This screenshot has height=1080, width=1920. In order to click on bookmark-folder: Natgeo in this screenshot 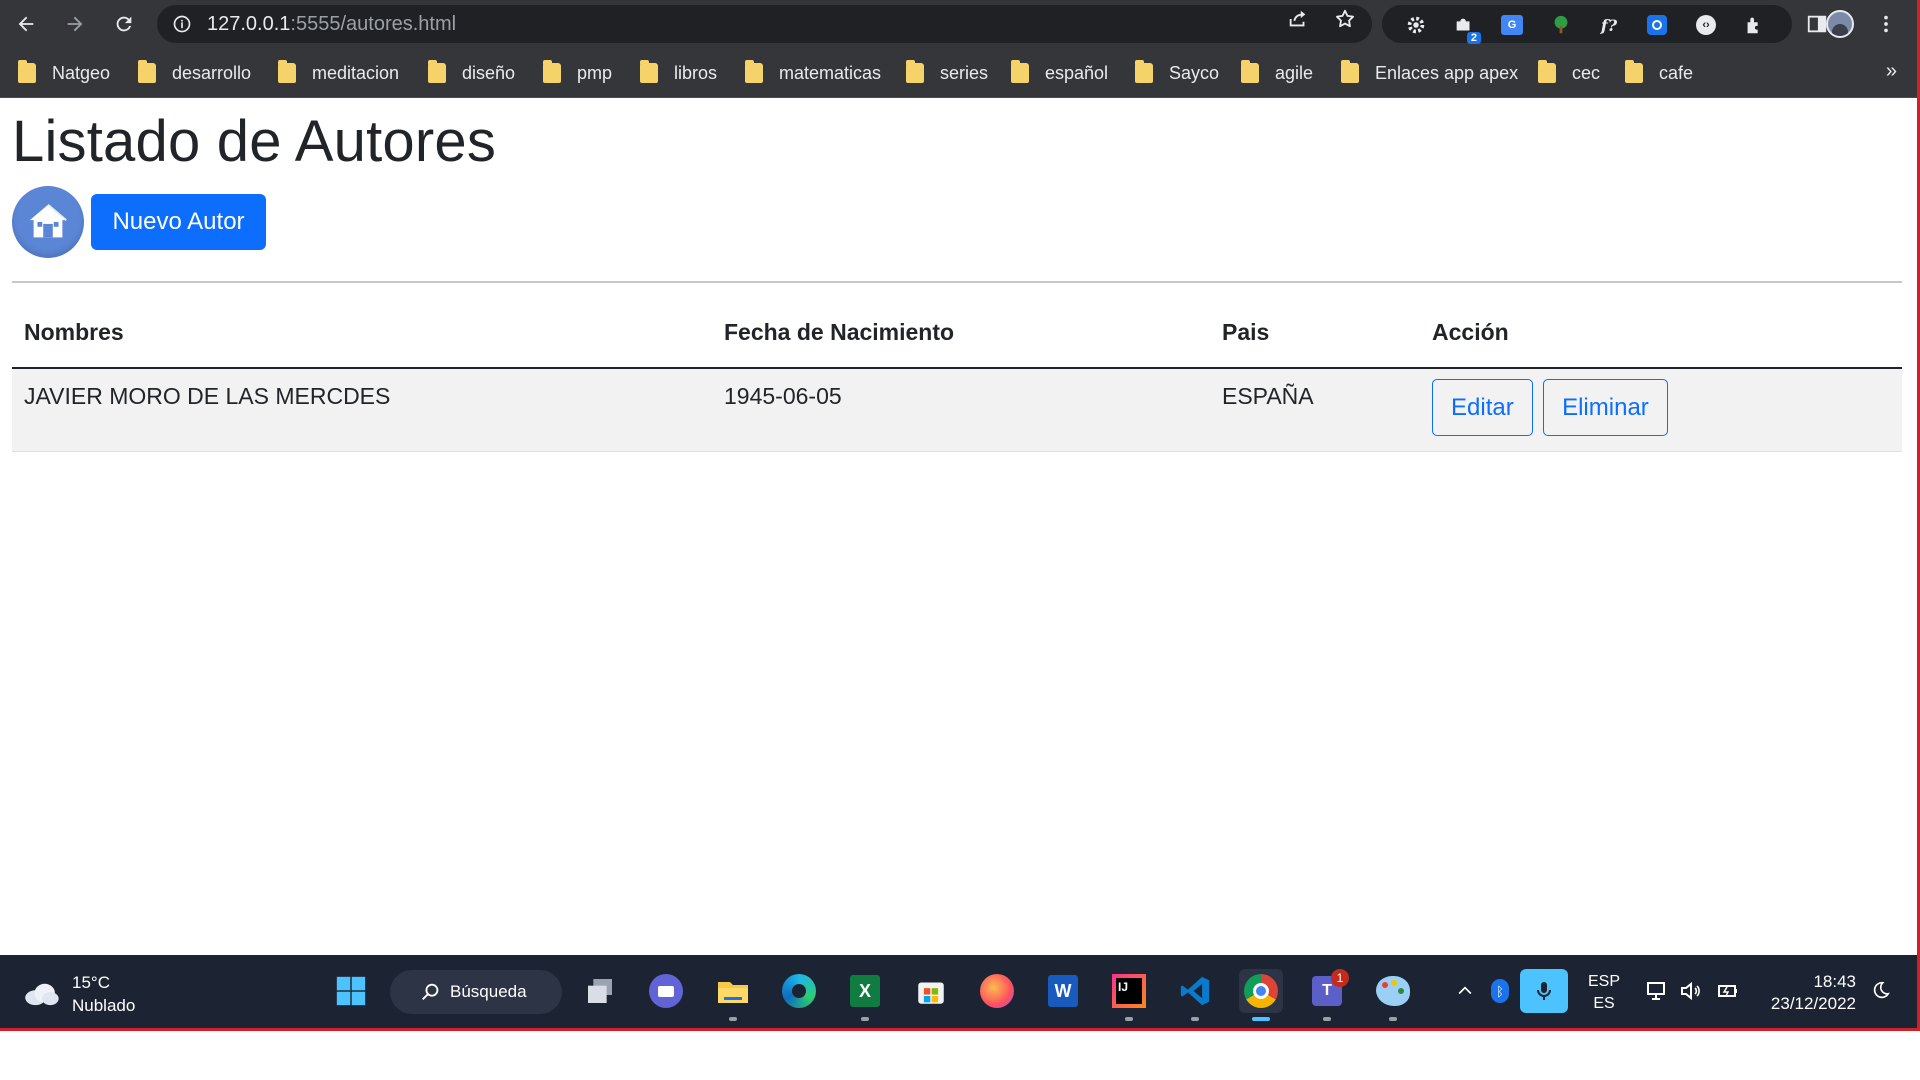, I will do `click(64, 73)`.